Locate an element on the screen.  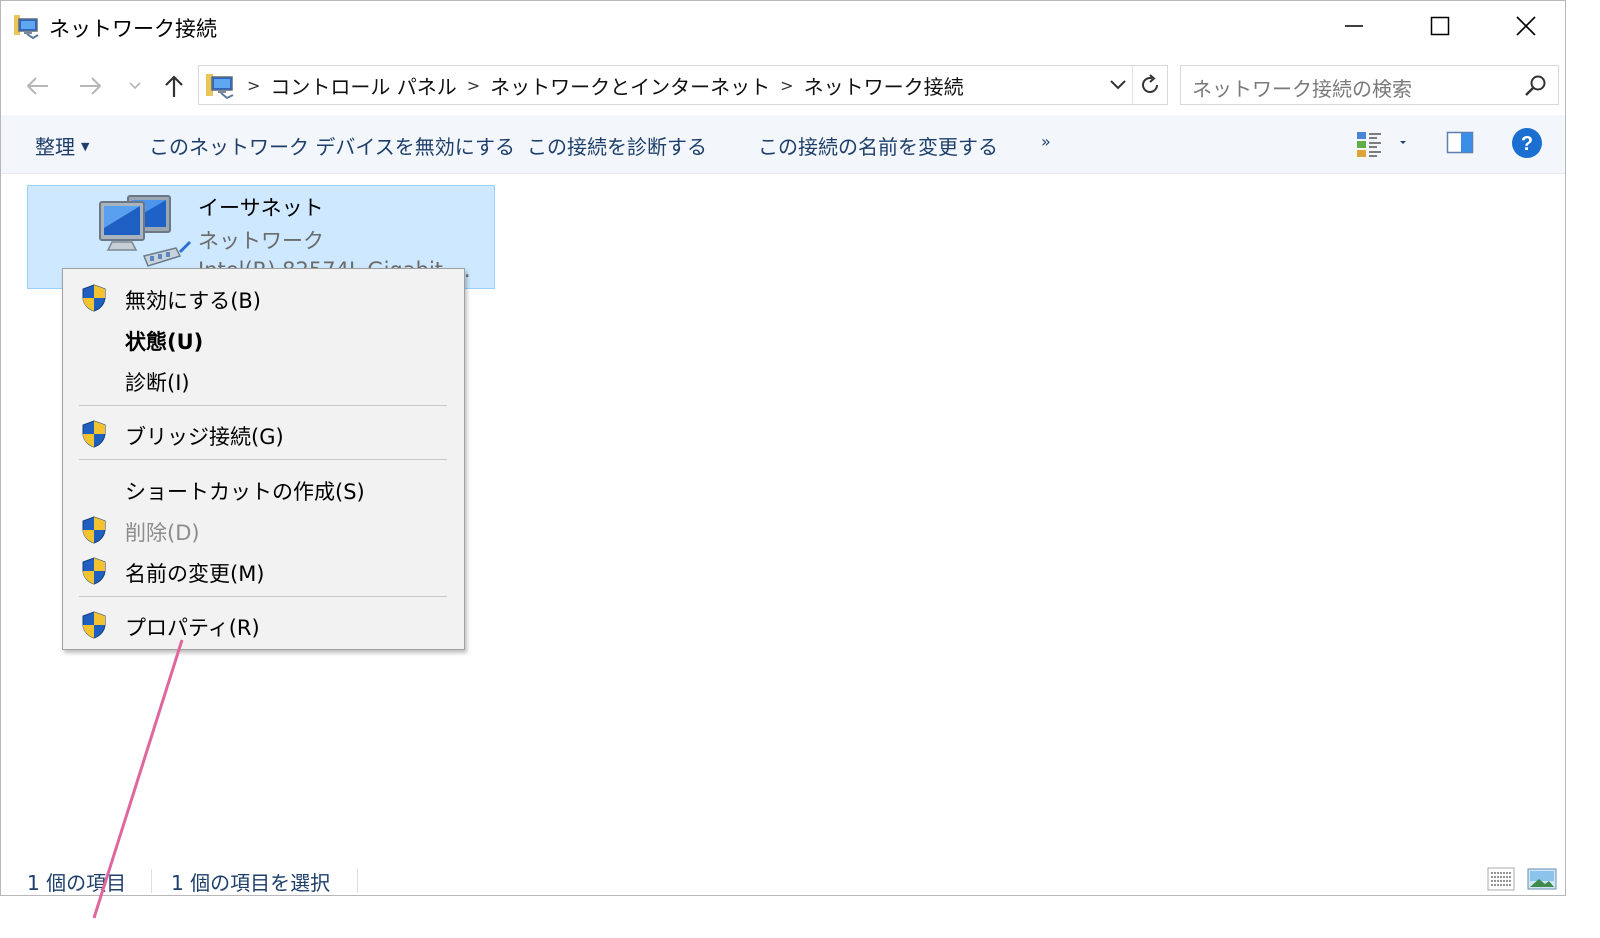
menu-label: 状態(U) is located at coordinates (164, 342).